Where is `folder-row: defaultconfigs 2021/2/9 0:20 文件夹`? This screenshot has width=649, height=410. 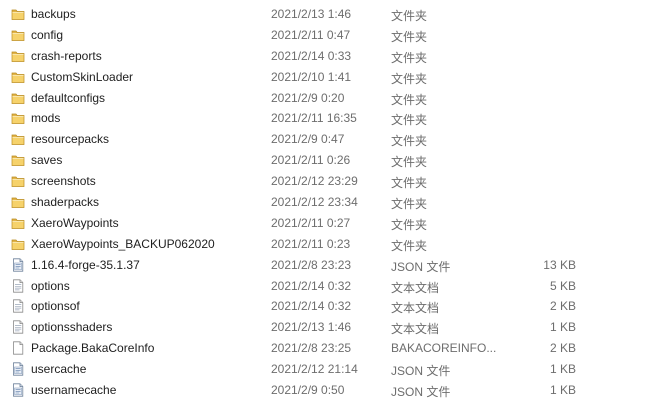
folder-row: defaultconfigs 2021/2/9 0:20 文件夹 is located at coordinates (324, 98).